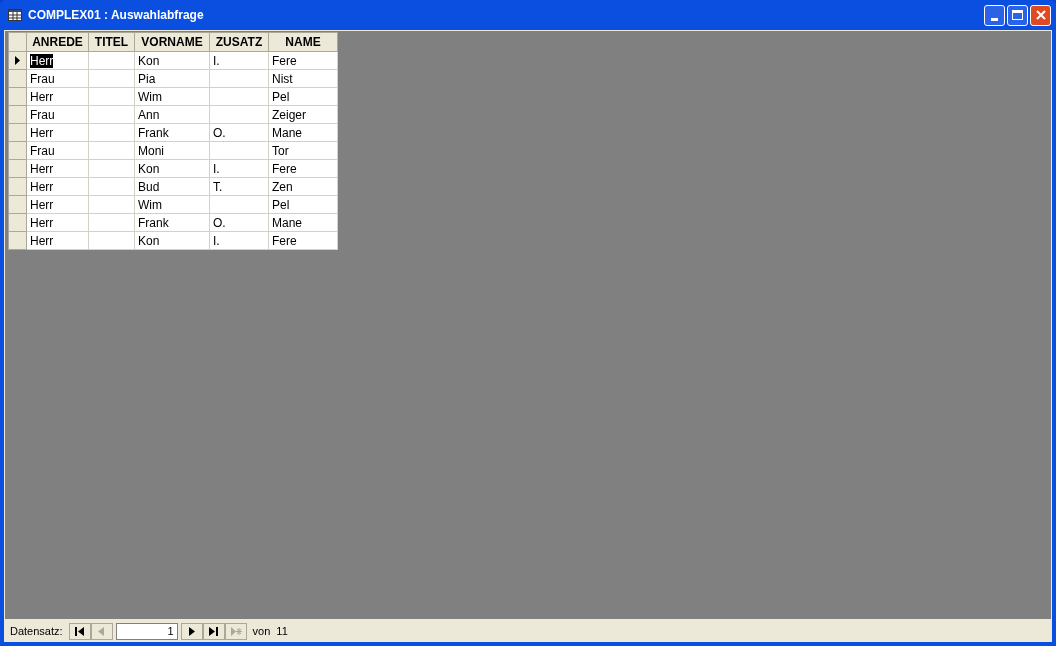  I want to click on column-header: NAME, so click(303, 42).